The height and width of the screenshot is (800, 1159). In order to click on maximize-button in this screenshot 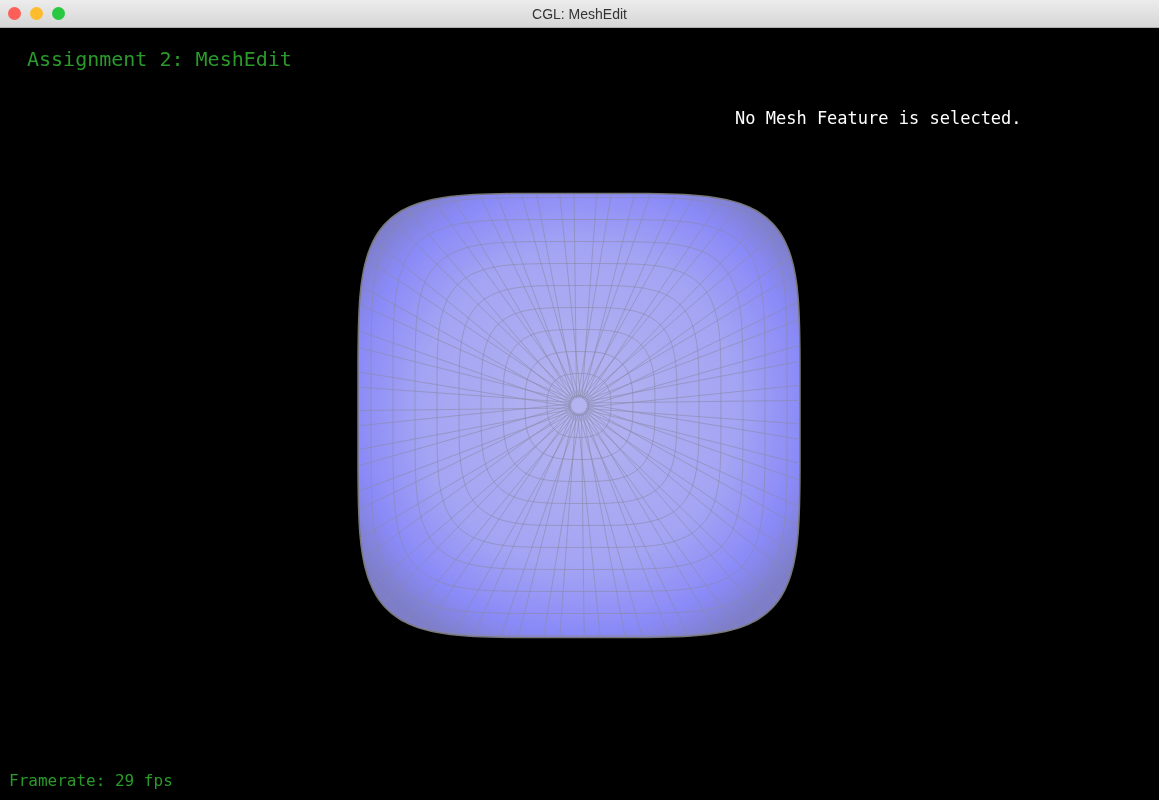, I will do `click(58, 13)`.